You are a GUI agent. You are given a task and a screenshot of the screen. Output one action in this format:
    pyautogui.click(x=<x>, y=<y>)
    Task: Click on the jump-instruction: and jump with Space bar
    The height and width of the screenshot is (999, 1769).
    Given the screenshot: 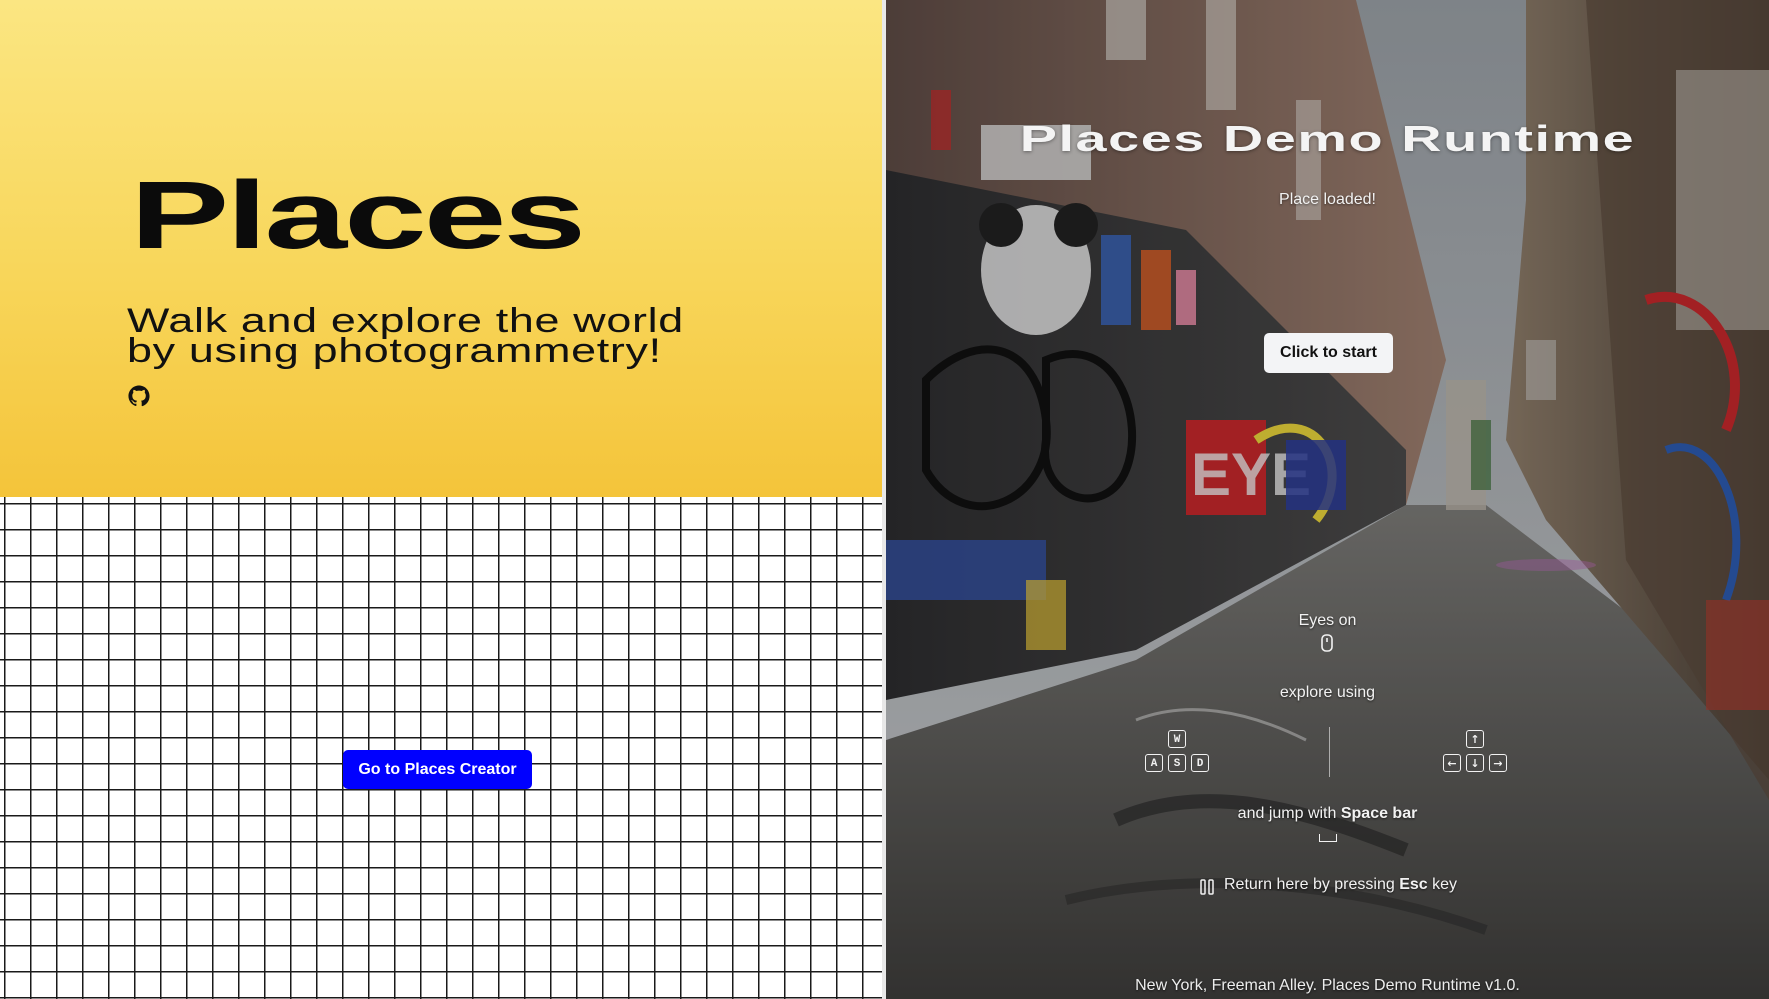 What is the action you would take?
    pyautogui.click(x=1327, y=814)
    